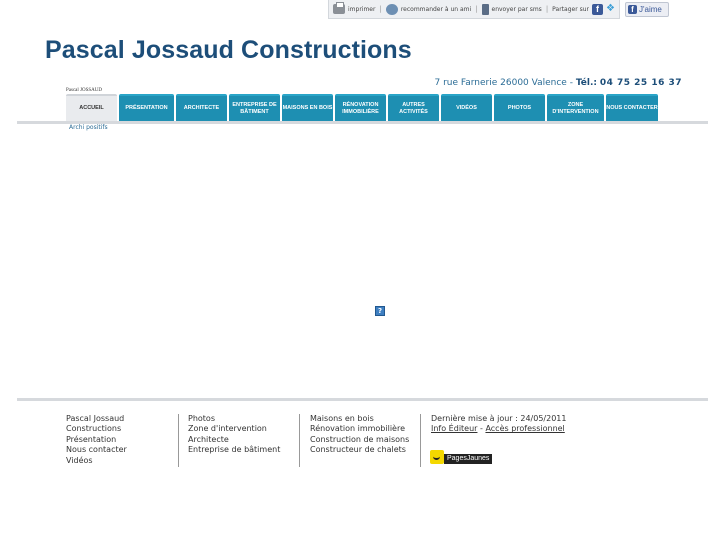 The height and width of the screenshot is (545, 727). I want to click on missing-plugin-icon: ?, so click(380, 311).